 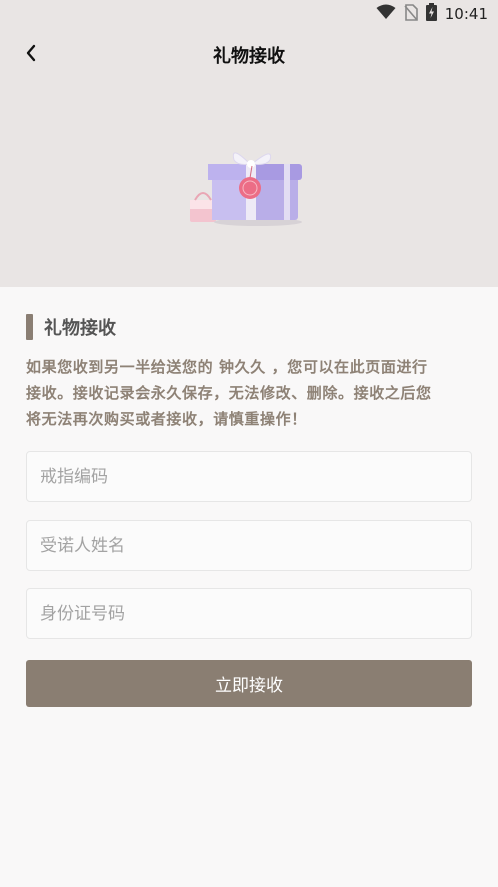 I want to click on id-number-field, so click(x=249, y=613).